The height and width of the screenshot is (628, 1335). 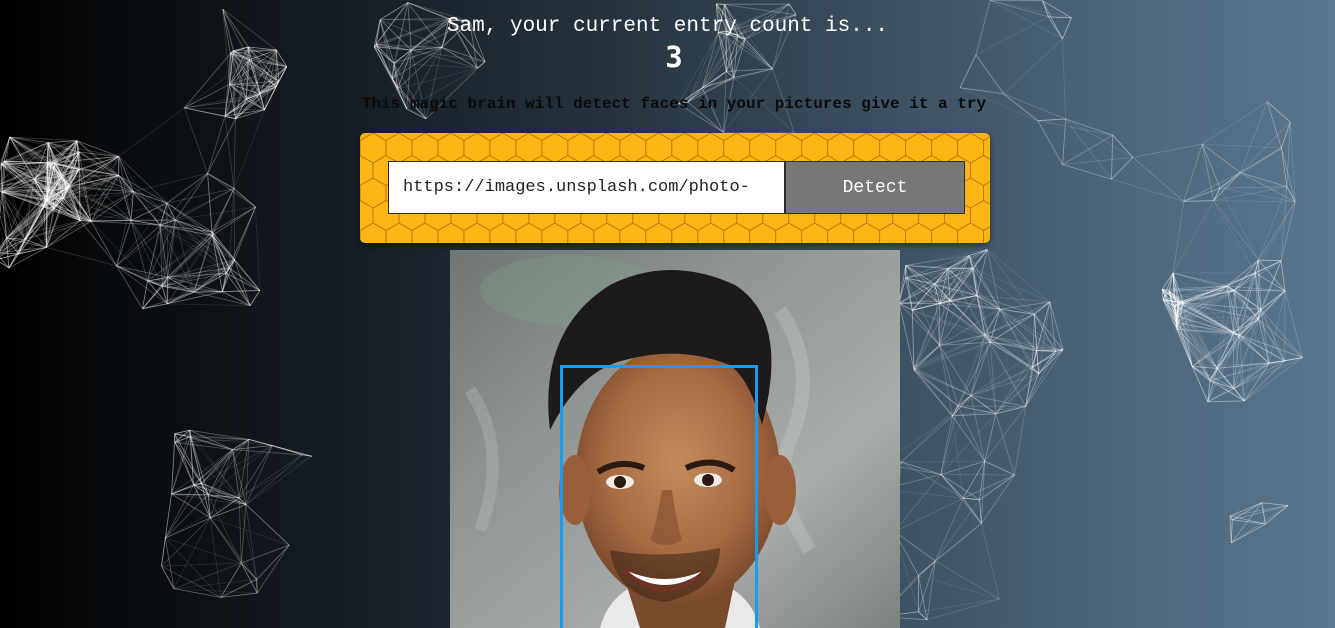 I want to click on face-bounding-box, so click(x=659, y=496).